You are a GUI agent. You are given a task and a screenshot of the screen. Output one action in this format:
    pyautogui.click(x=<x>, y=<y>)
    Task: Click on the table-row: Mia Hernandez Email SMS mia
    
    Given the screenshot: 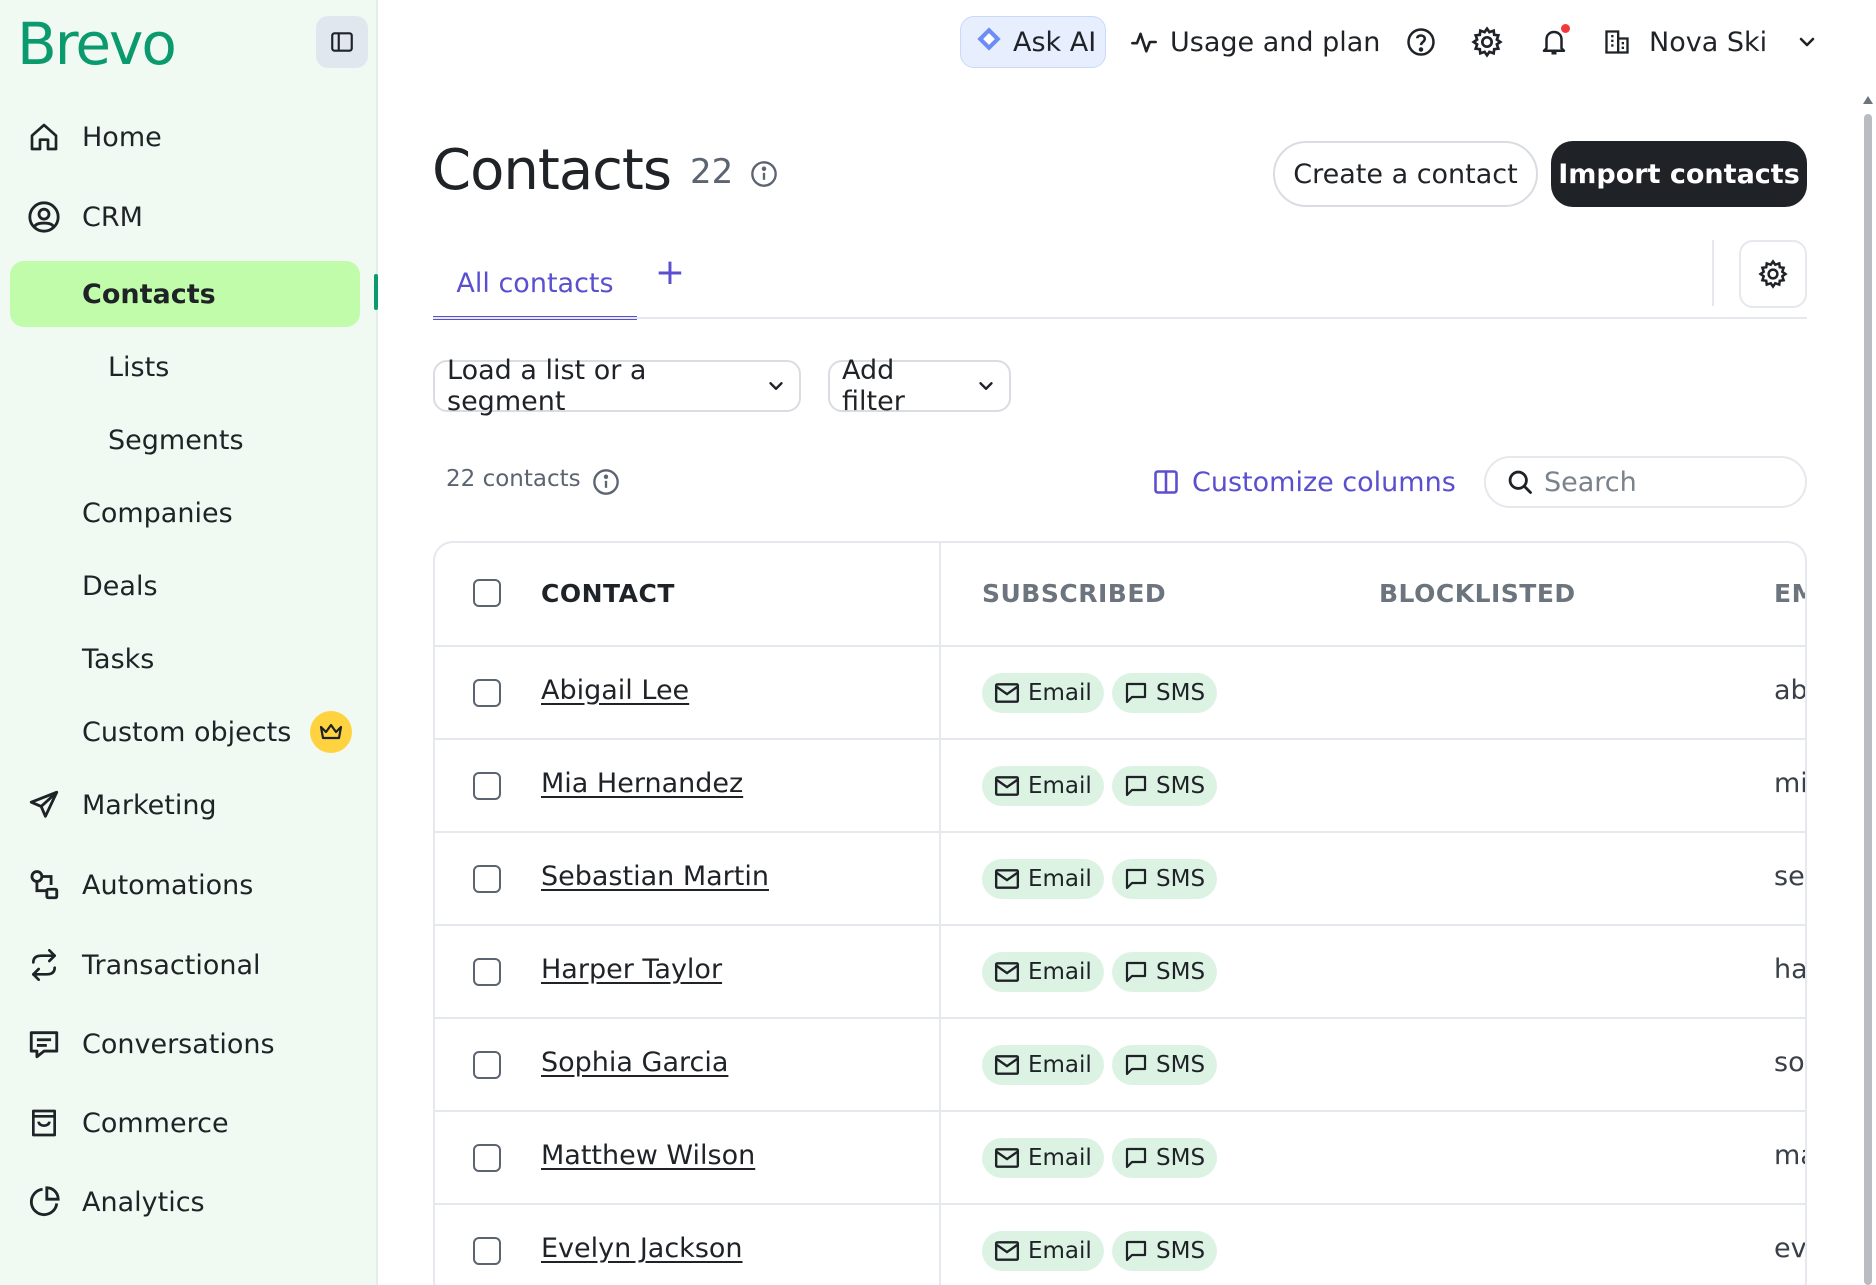 What is the action you would take?
    pyautogui.click(x=1120, y=786)
    